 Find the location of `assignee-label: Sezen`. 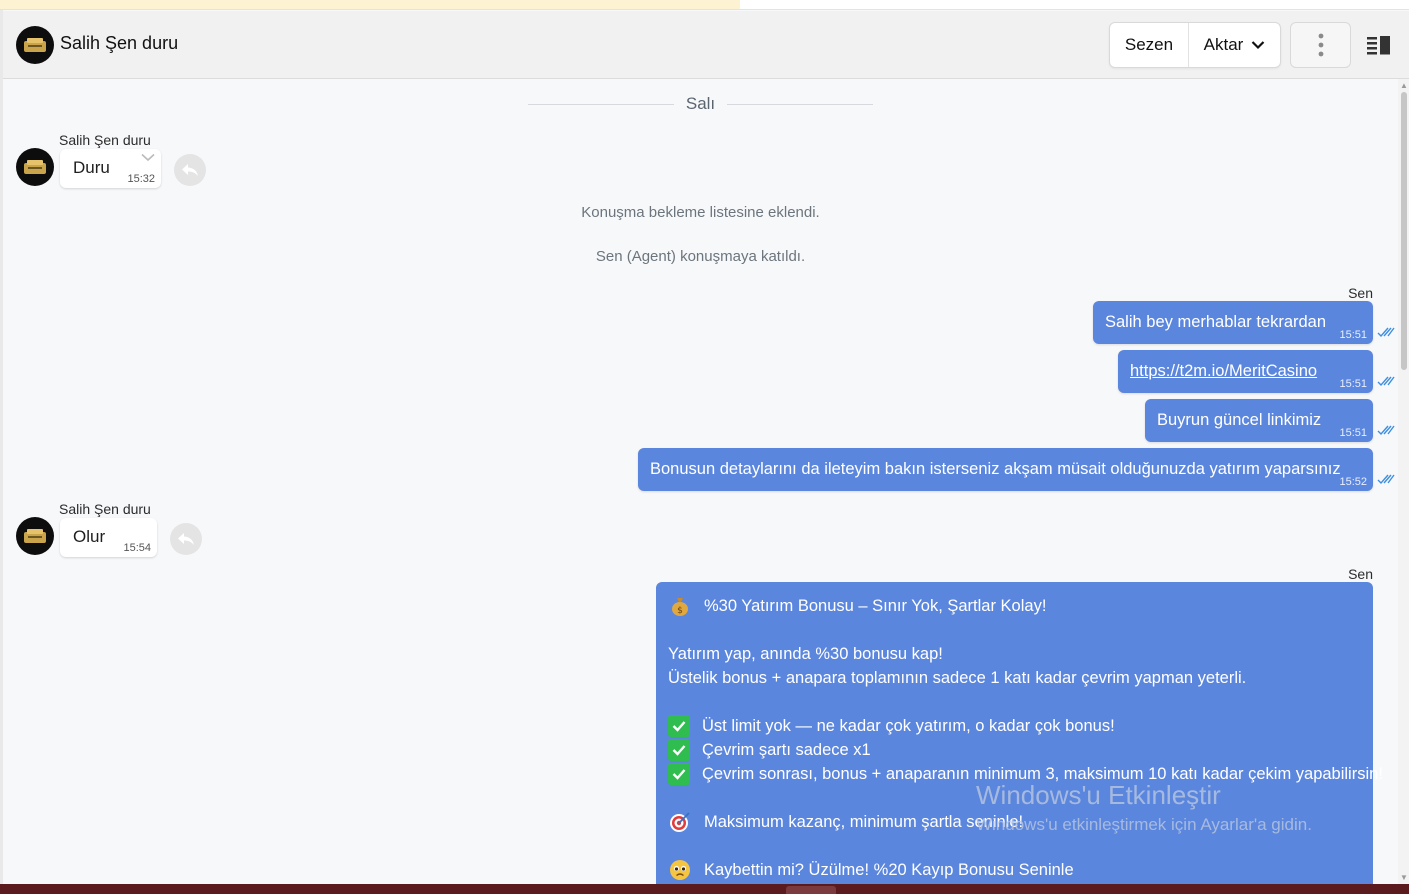

assignee-label: Sezen is located at coordinates (1149, 44).